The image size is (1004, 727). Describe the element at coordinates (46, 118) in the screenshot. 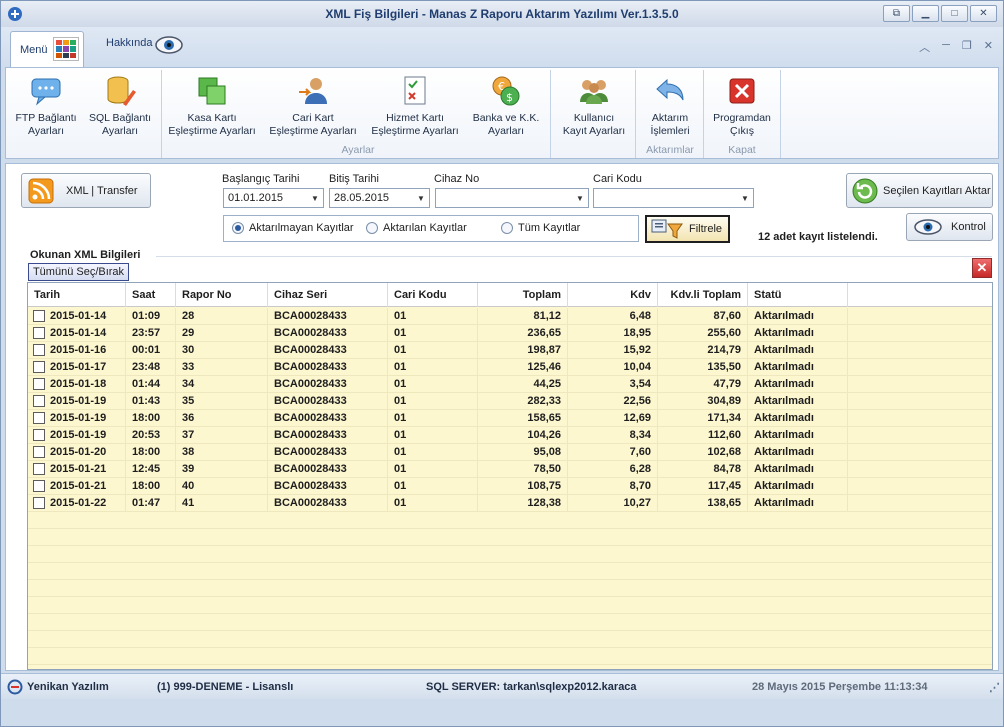

I see `ftp-label-1: FTP Bağlantı` at that location.